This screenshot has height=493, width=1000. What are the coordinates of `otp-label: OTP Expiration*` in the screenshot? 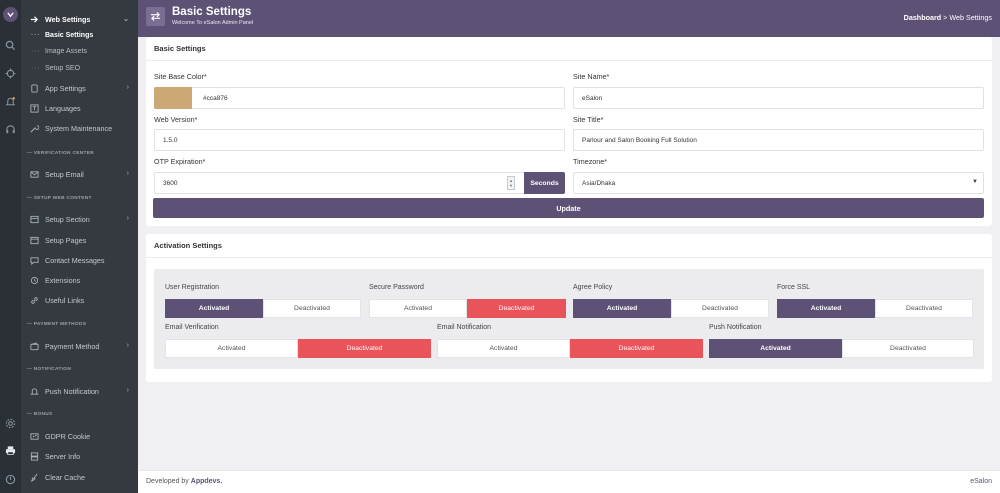 It's located at (180, 161).